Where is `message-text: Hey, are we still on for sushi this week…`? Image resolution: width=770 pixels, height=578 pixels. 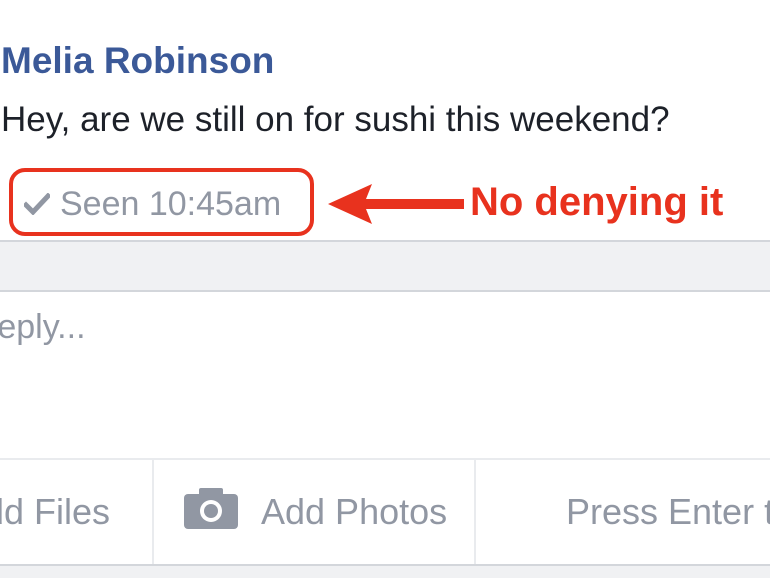 message-text: Hey, are we still on for sushi this week… is located at coordinates (335, 119).